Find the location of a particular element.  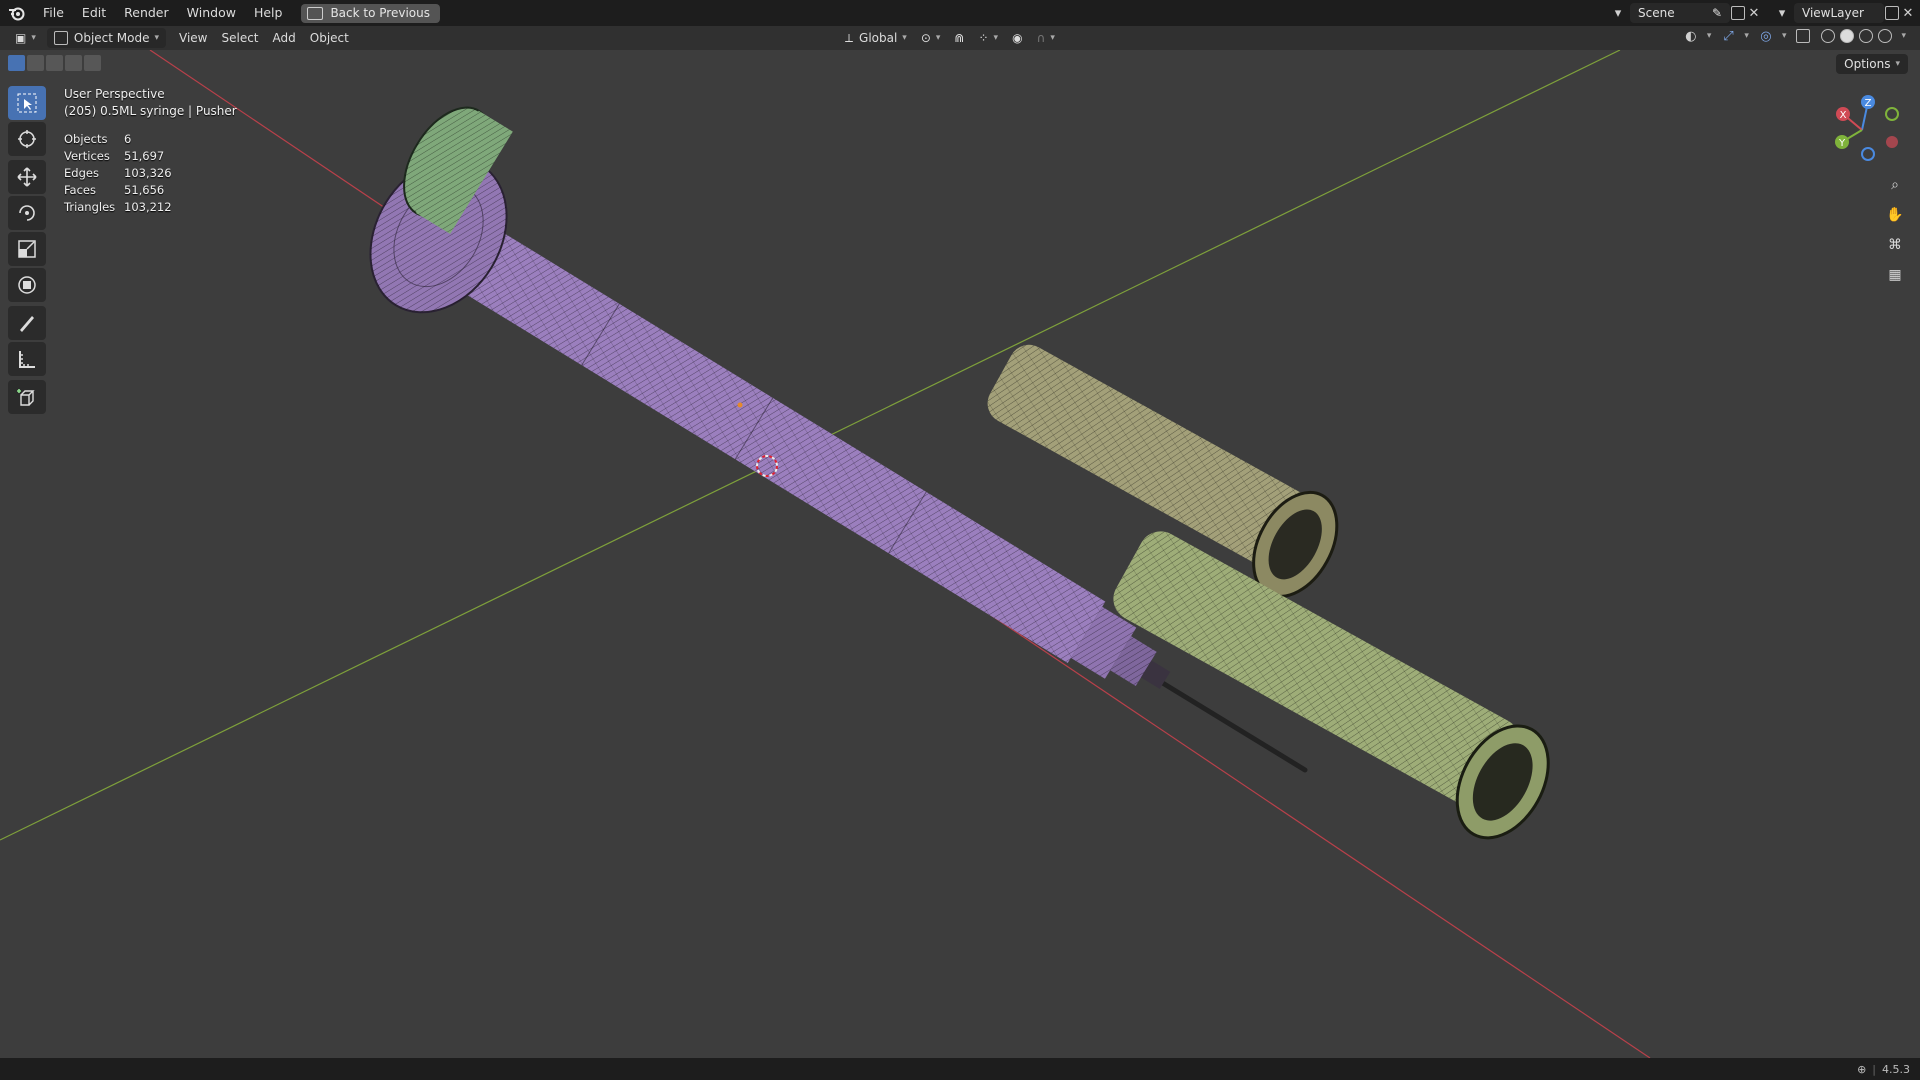

menu-edit: Edit is located at coordinates (94, 13).